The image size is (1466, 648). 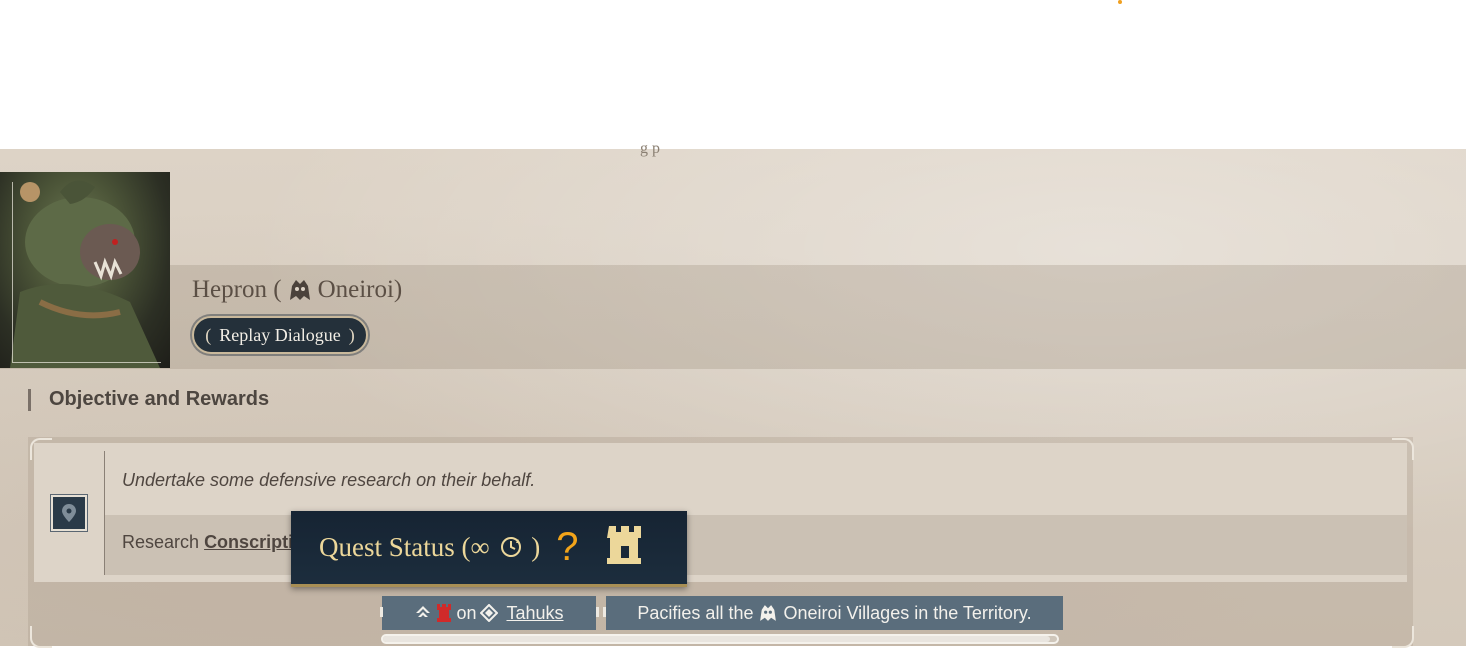 What do you see at coordinates (29, 399) in the screenshot?
I see `section-marker` at bounding box center [29, 399].